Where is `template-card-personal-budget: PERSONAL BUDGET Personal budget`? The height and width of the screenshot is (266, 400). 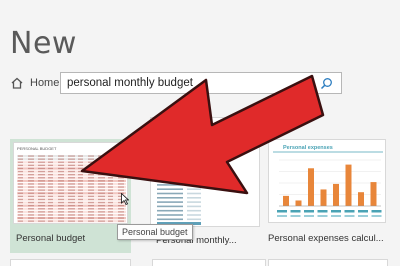 template-card-personal-budget: PERSONAL BUDGET Personal budget is located at coordinates (70, 196).